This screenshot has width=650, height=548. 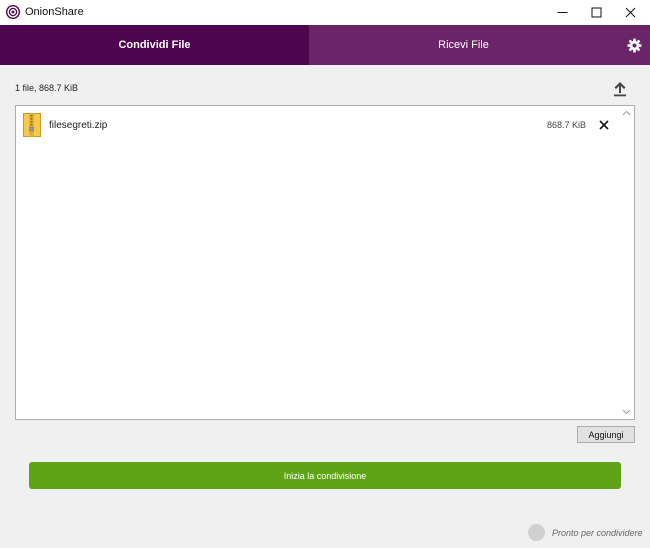 I want to click on file-size: 868.7 KiB, so click(x=566, y=125).